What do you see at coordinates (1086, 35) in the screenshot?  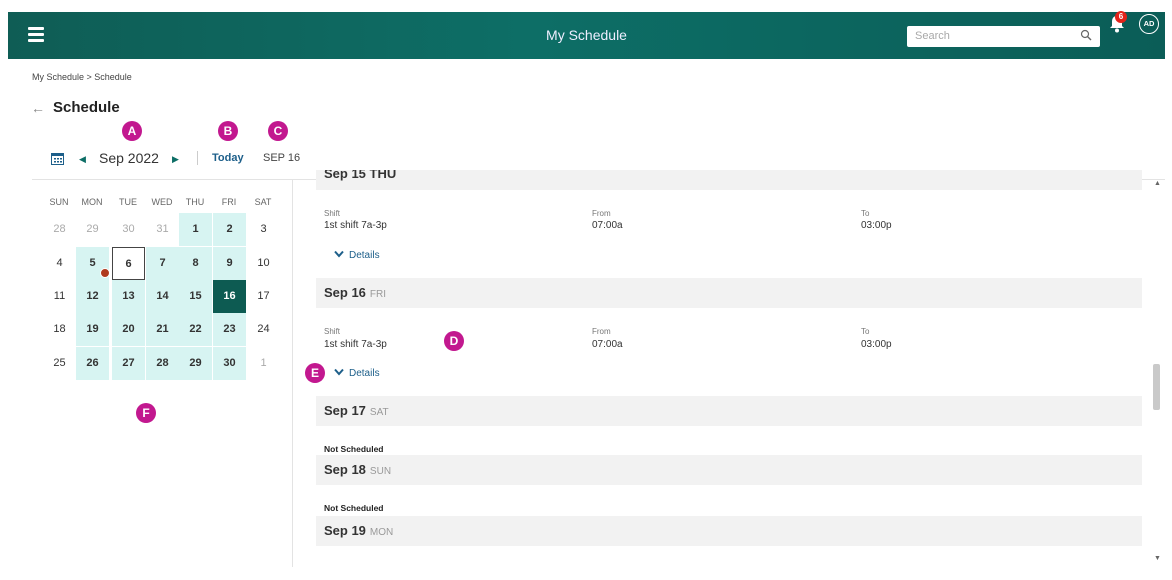 I see `search-icon` at bounding box center [1086, 35].